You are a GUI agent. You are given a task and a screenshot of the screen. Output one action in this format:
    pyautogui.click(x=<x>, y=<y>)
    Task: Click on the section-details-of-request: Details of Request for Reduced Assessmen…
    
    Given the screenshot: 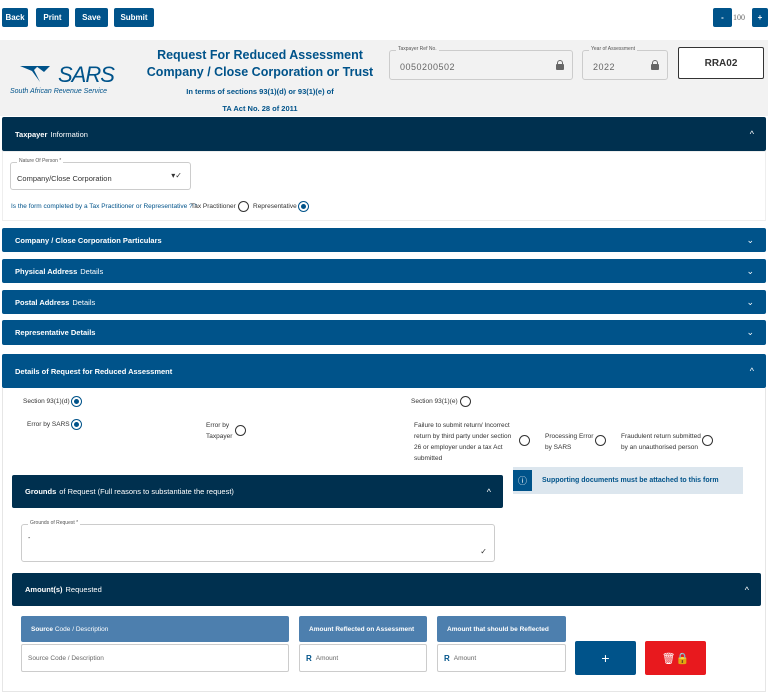 What is the action you would take?
    pyautogui.click(x=384, y=371)
    